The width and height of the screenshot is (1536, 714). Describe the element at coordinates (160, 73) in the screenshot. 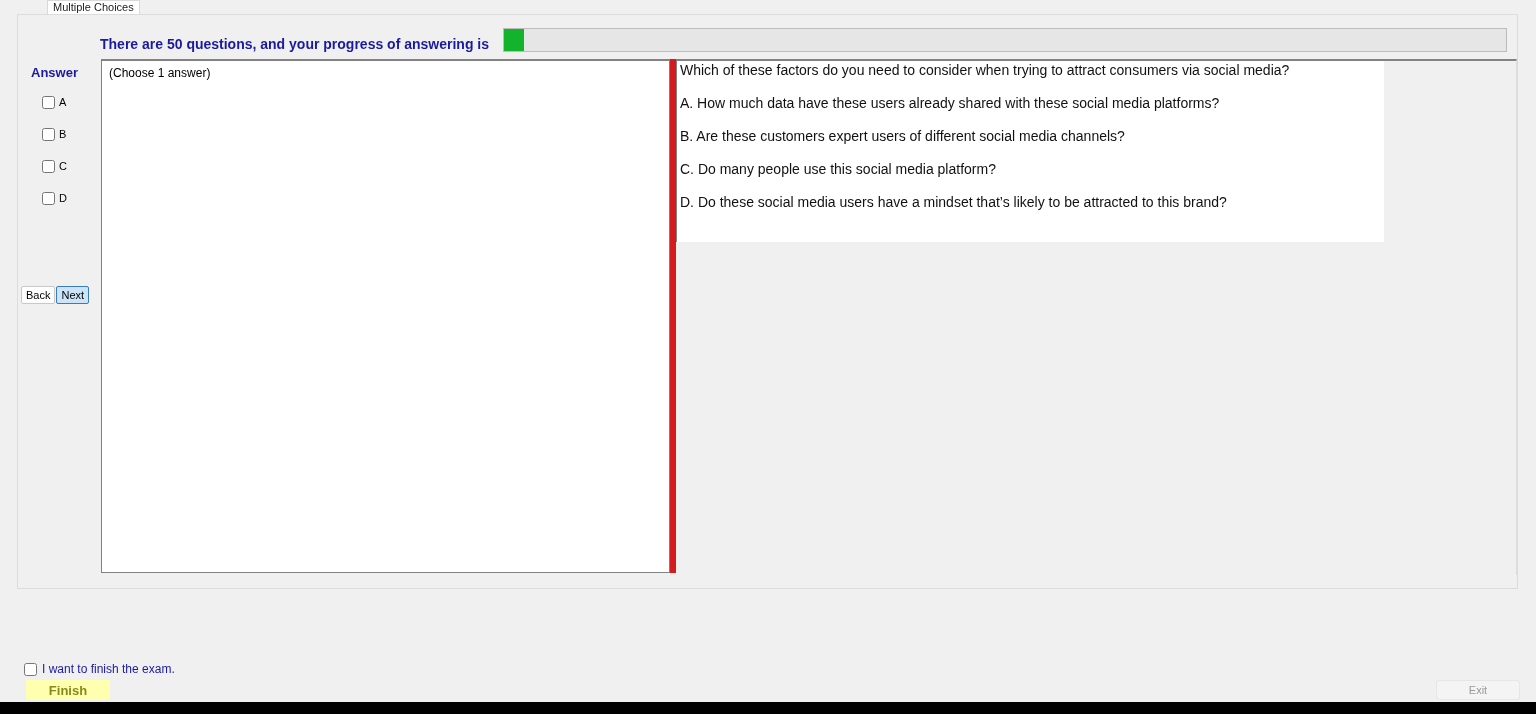

I see `answer-hint: (Choose 1 answer)` at that location.